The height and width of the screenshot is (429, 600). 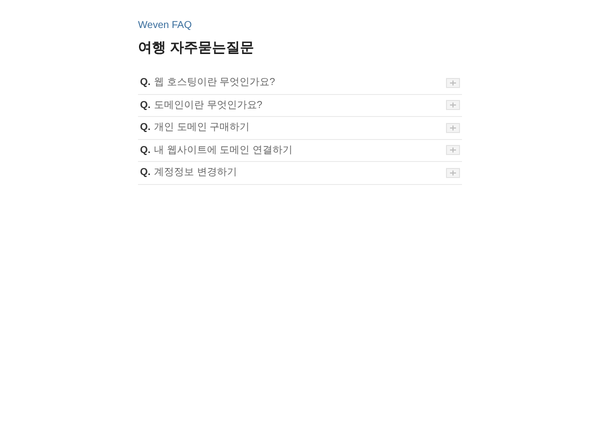 I want to click on question-text: 개인 도메인 구매하기, so click(x=202, y=128).